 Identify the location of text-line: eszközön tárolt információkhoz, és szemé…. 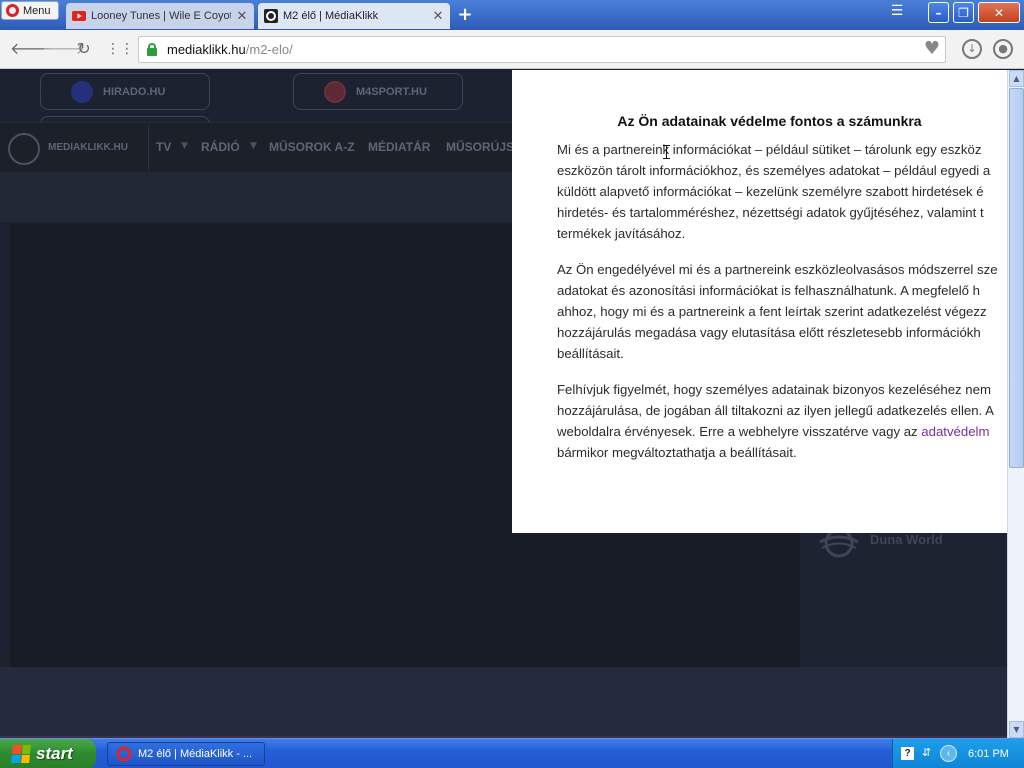
(774, 170).